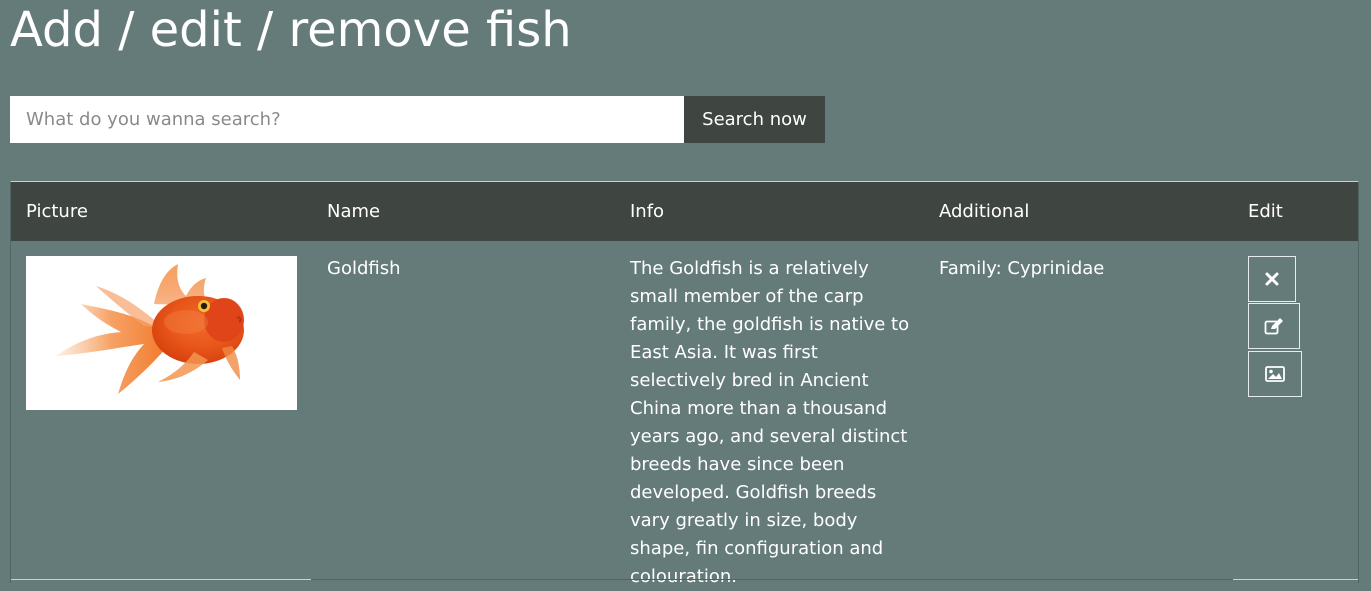  I want to click on table-header: Picture Name Info Additional Edit, so click(684, 211).